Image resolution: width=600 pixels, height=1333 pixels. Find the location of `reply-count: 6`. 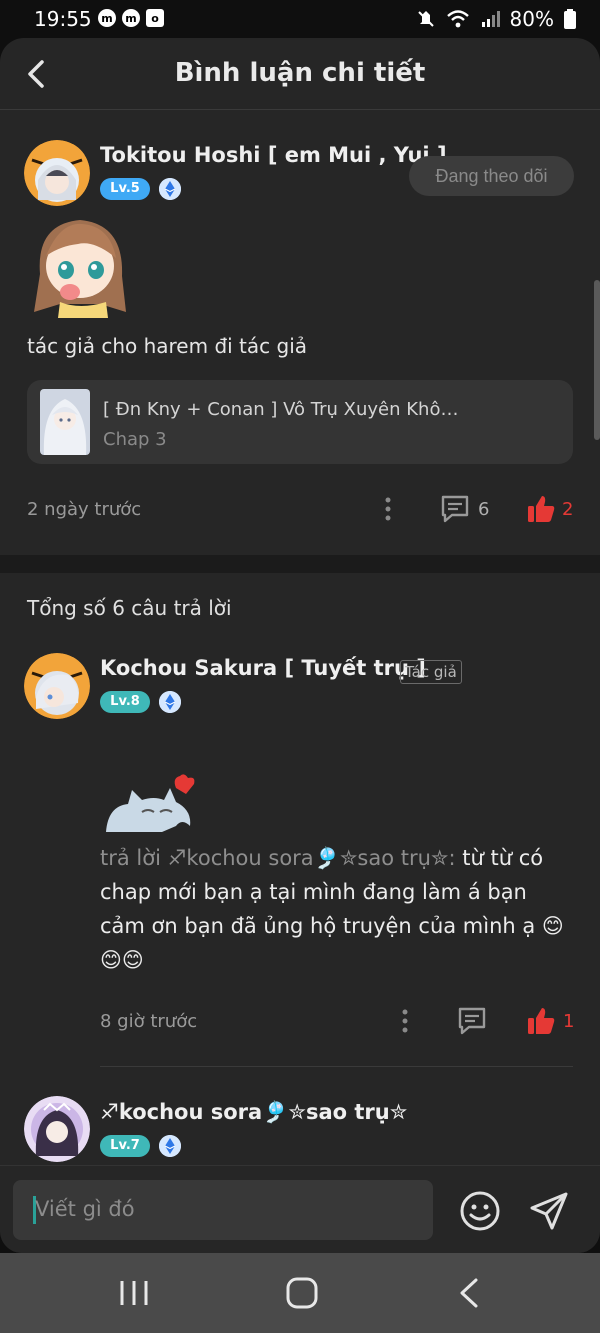

reply-count: 6 is located at coordinates (484, 509).